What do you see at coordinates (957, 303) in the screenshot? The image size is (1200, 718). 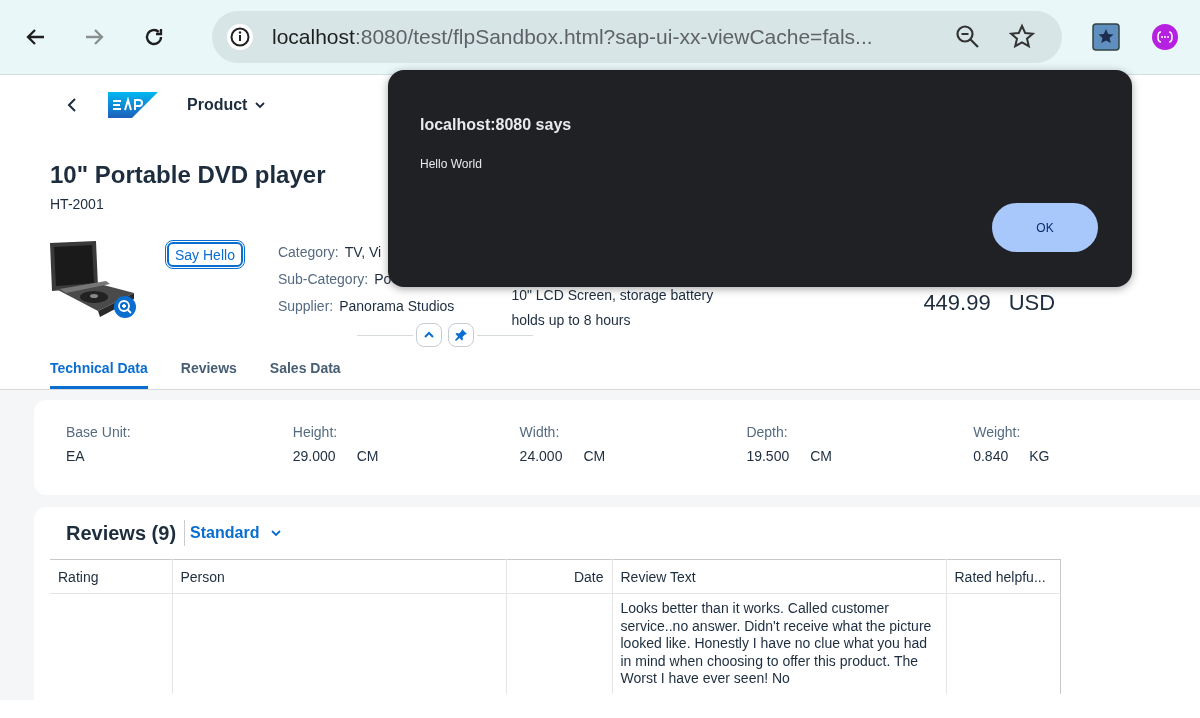 I see `price-value: 449.99` at bounding box center [957, 303].